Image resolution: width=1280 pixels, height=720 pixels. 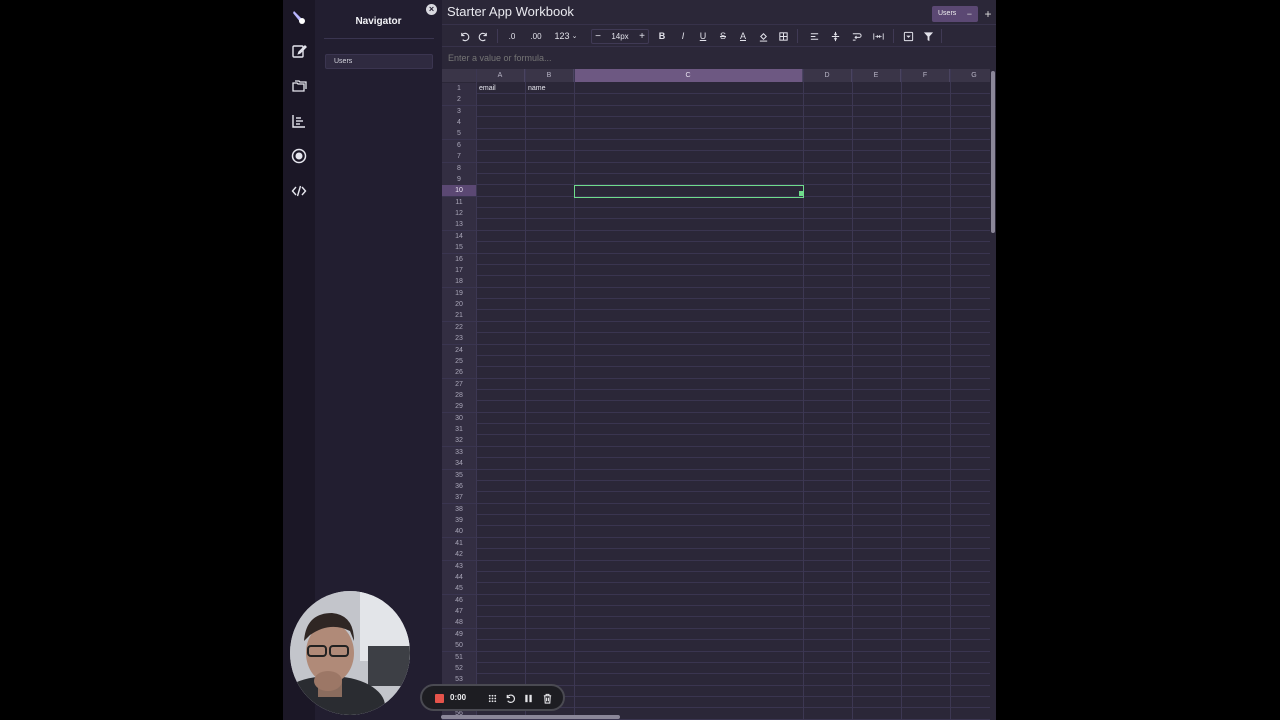 I want to click on font-size-increase-button: +, so click(x=642, y=36).